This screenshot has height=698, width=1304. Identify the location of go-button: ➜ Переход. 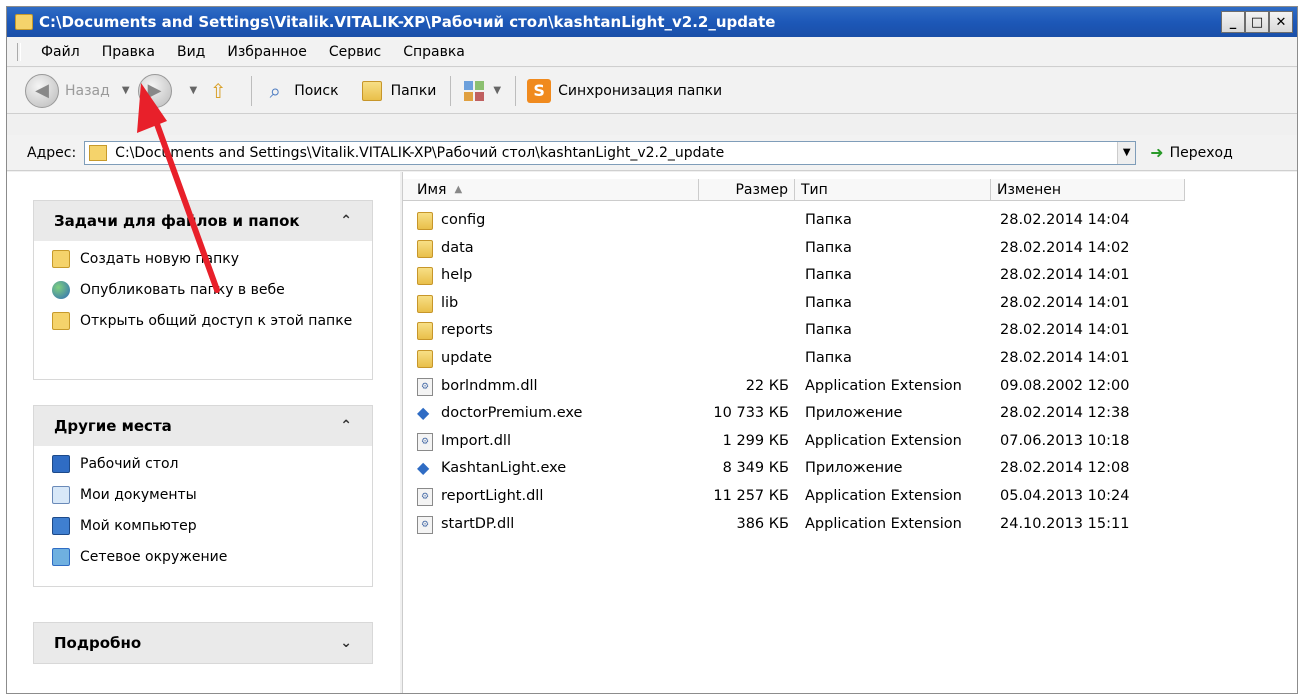
(1191, 152).